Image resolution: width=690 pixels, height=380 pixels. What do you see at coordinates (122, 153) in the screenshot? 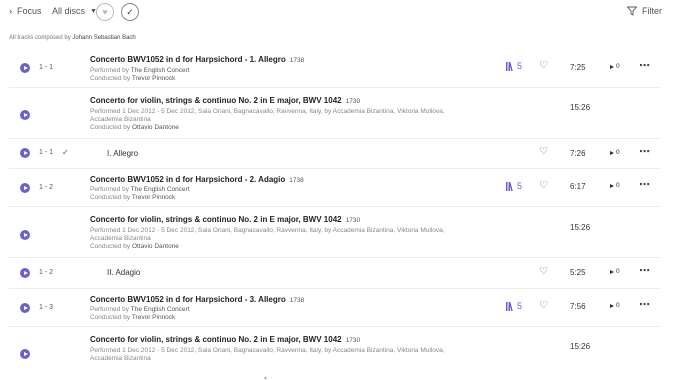
I see `track-title: I. Allegro` at bounding box center [122, 153].